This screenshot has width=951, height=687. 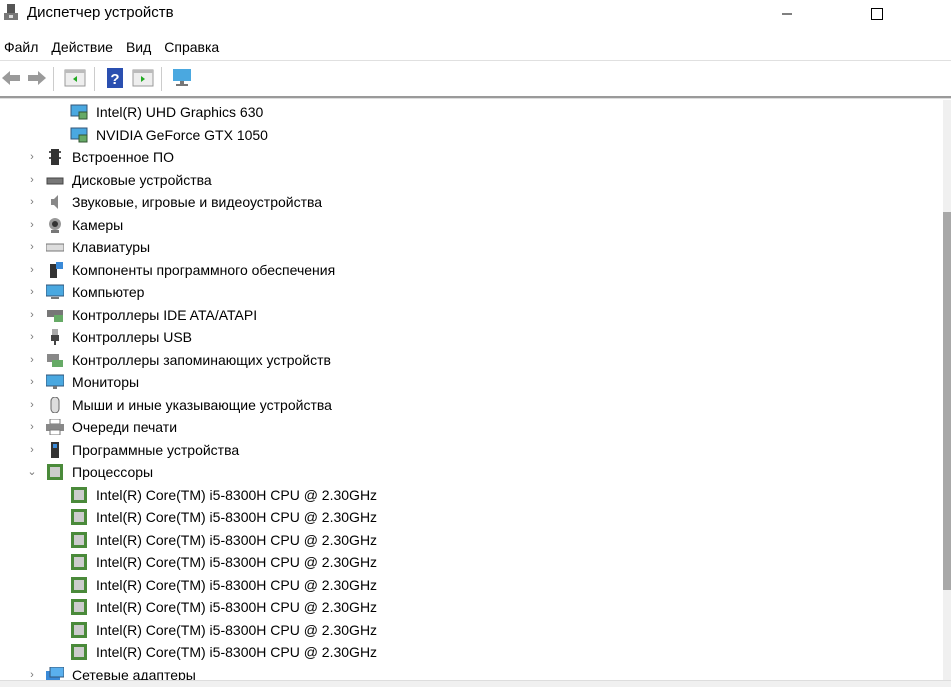 I want to click on tree-item: › Контроллеры USB, so click(x=450, y=337).